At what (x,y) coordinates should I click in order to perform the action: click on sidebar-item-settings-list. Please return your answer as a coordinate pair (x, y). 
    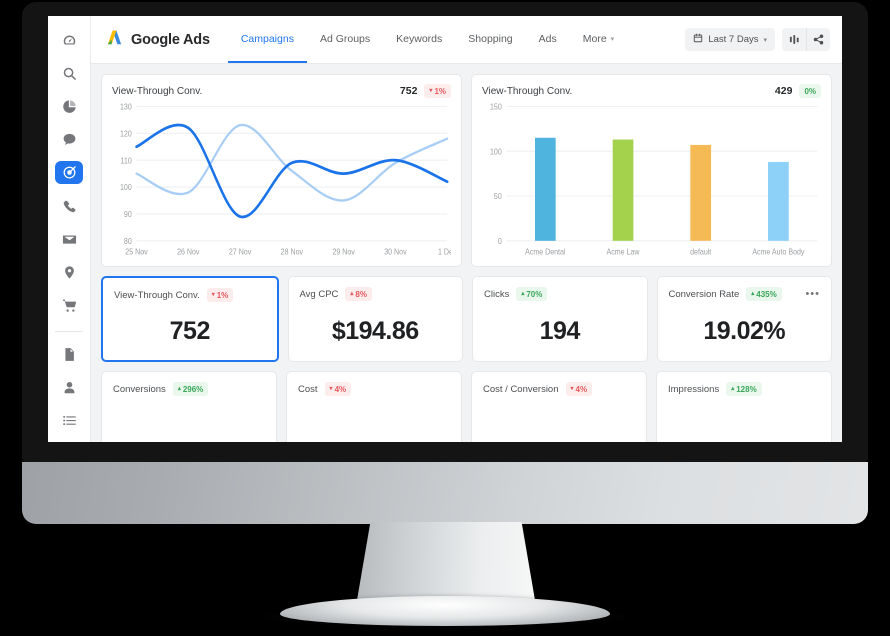
    Looking at the image, I should click on (69, 420).